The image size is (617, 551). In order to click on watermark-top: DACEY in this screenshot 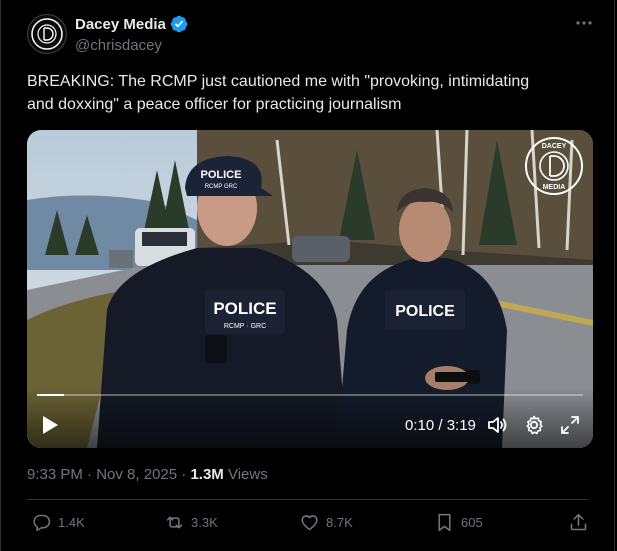, I will do `click(554, 146)`.